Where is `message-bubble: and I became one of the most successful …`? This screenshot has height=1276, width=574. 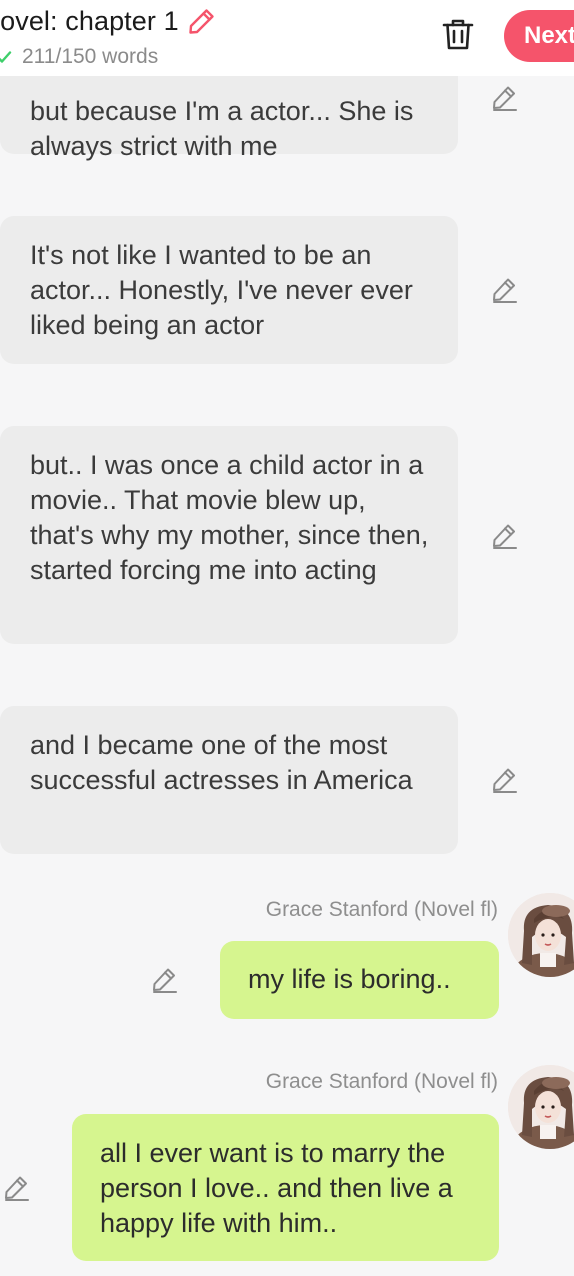
message-bubble: and I became one of the most successful … is located at coordinates (229, 780).